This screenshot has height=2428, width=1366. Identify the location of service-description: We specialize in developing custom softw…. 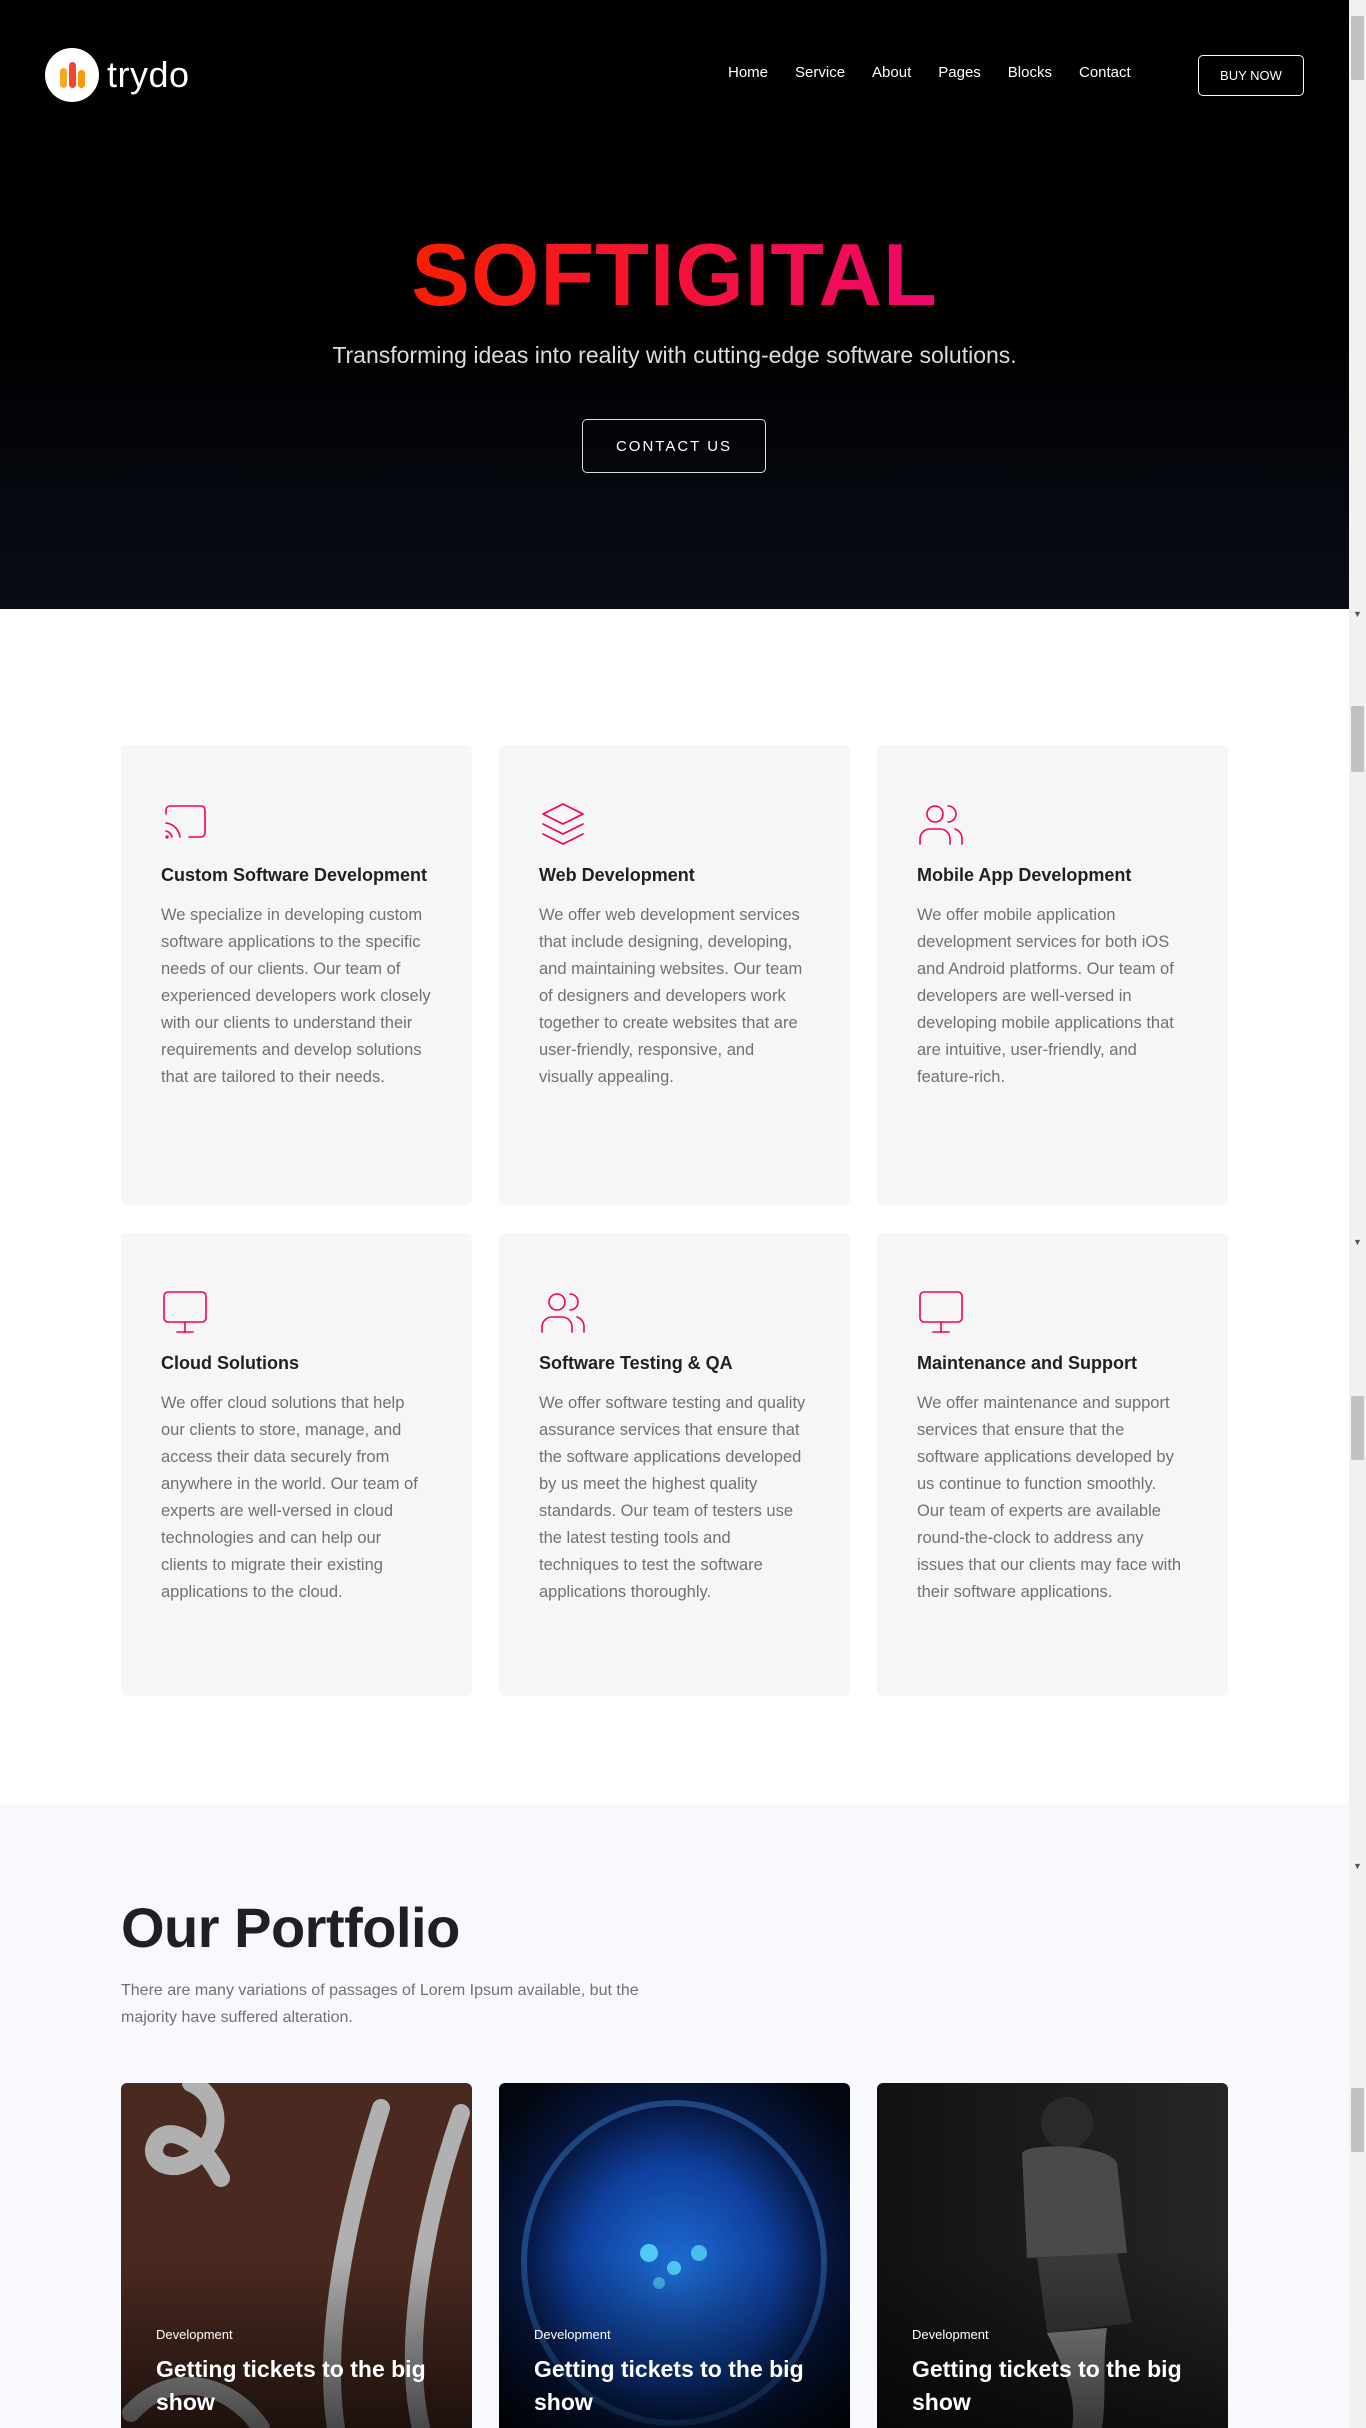
(296, 996).